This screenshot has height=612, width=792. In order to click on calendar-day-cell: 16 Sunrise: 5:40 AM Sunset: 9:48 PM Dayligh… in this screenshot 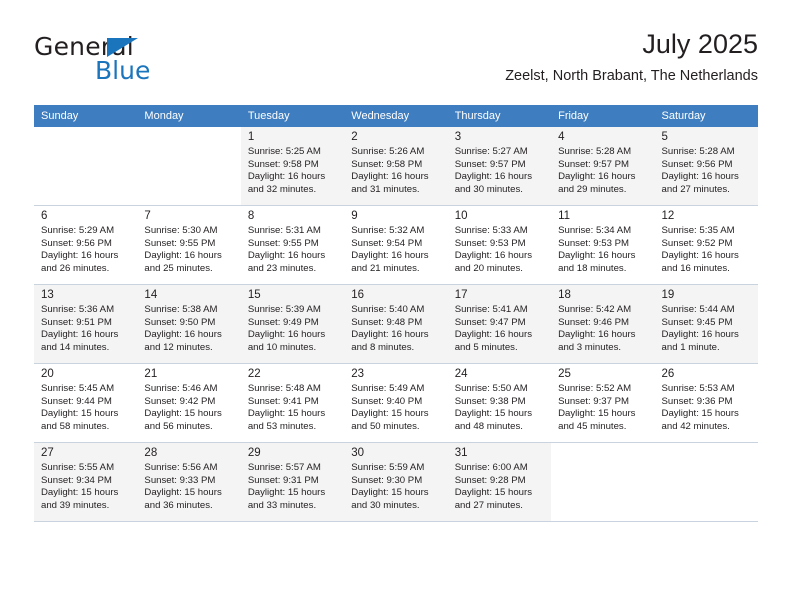, I will do `click(396, 324)`.